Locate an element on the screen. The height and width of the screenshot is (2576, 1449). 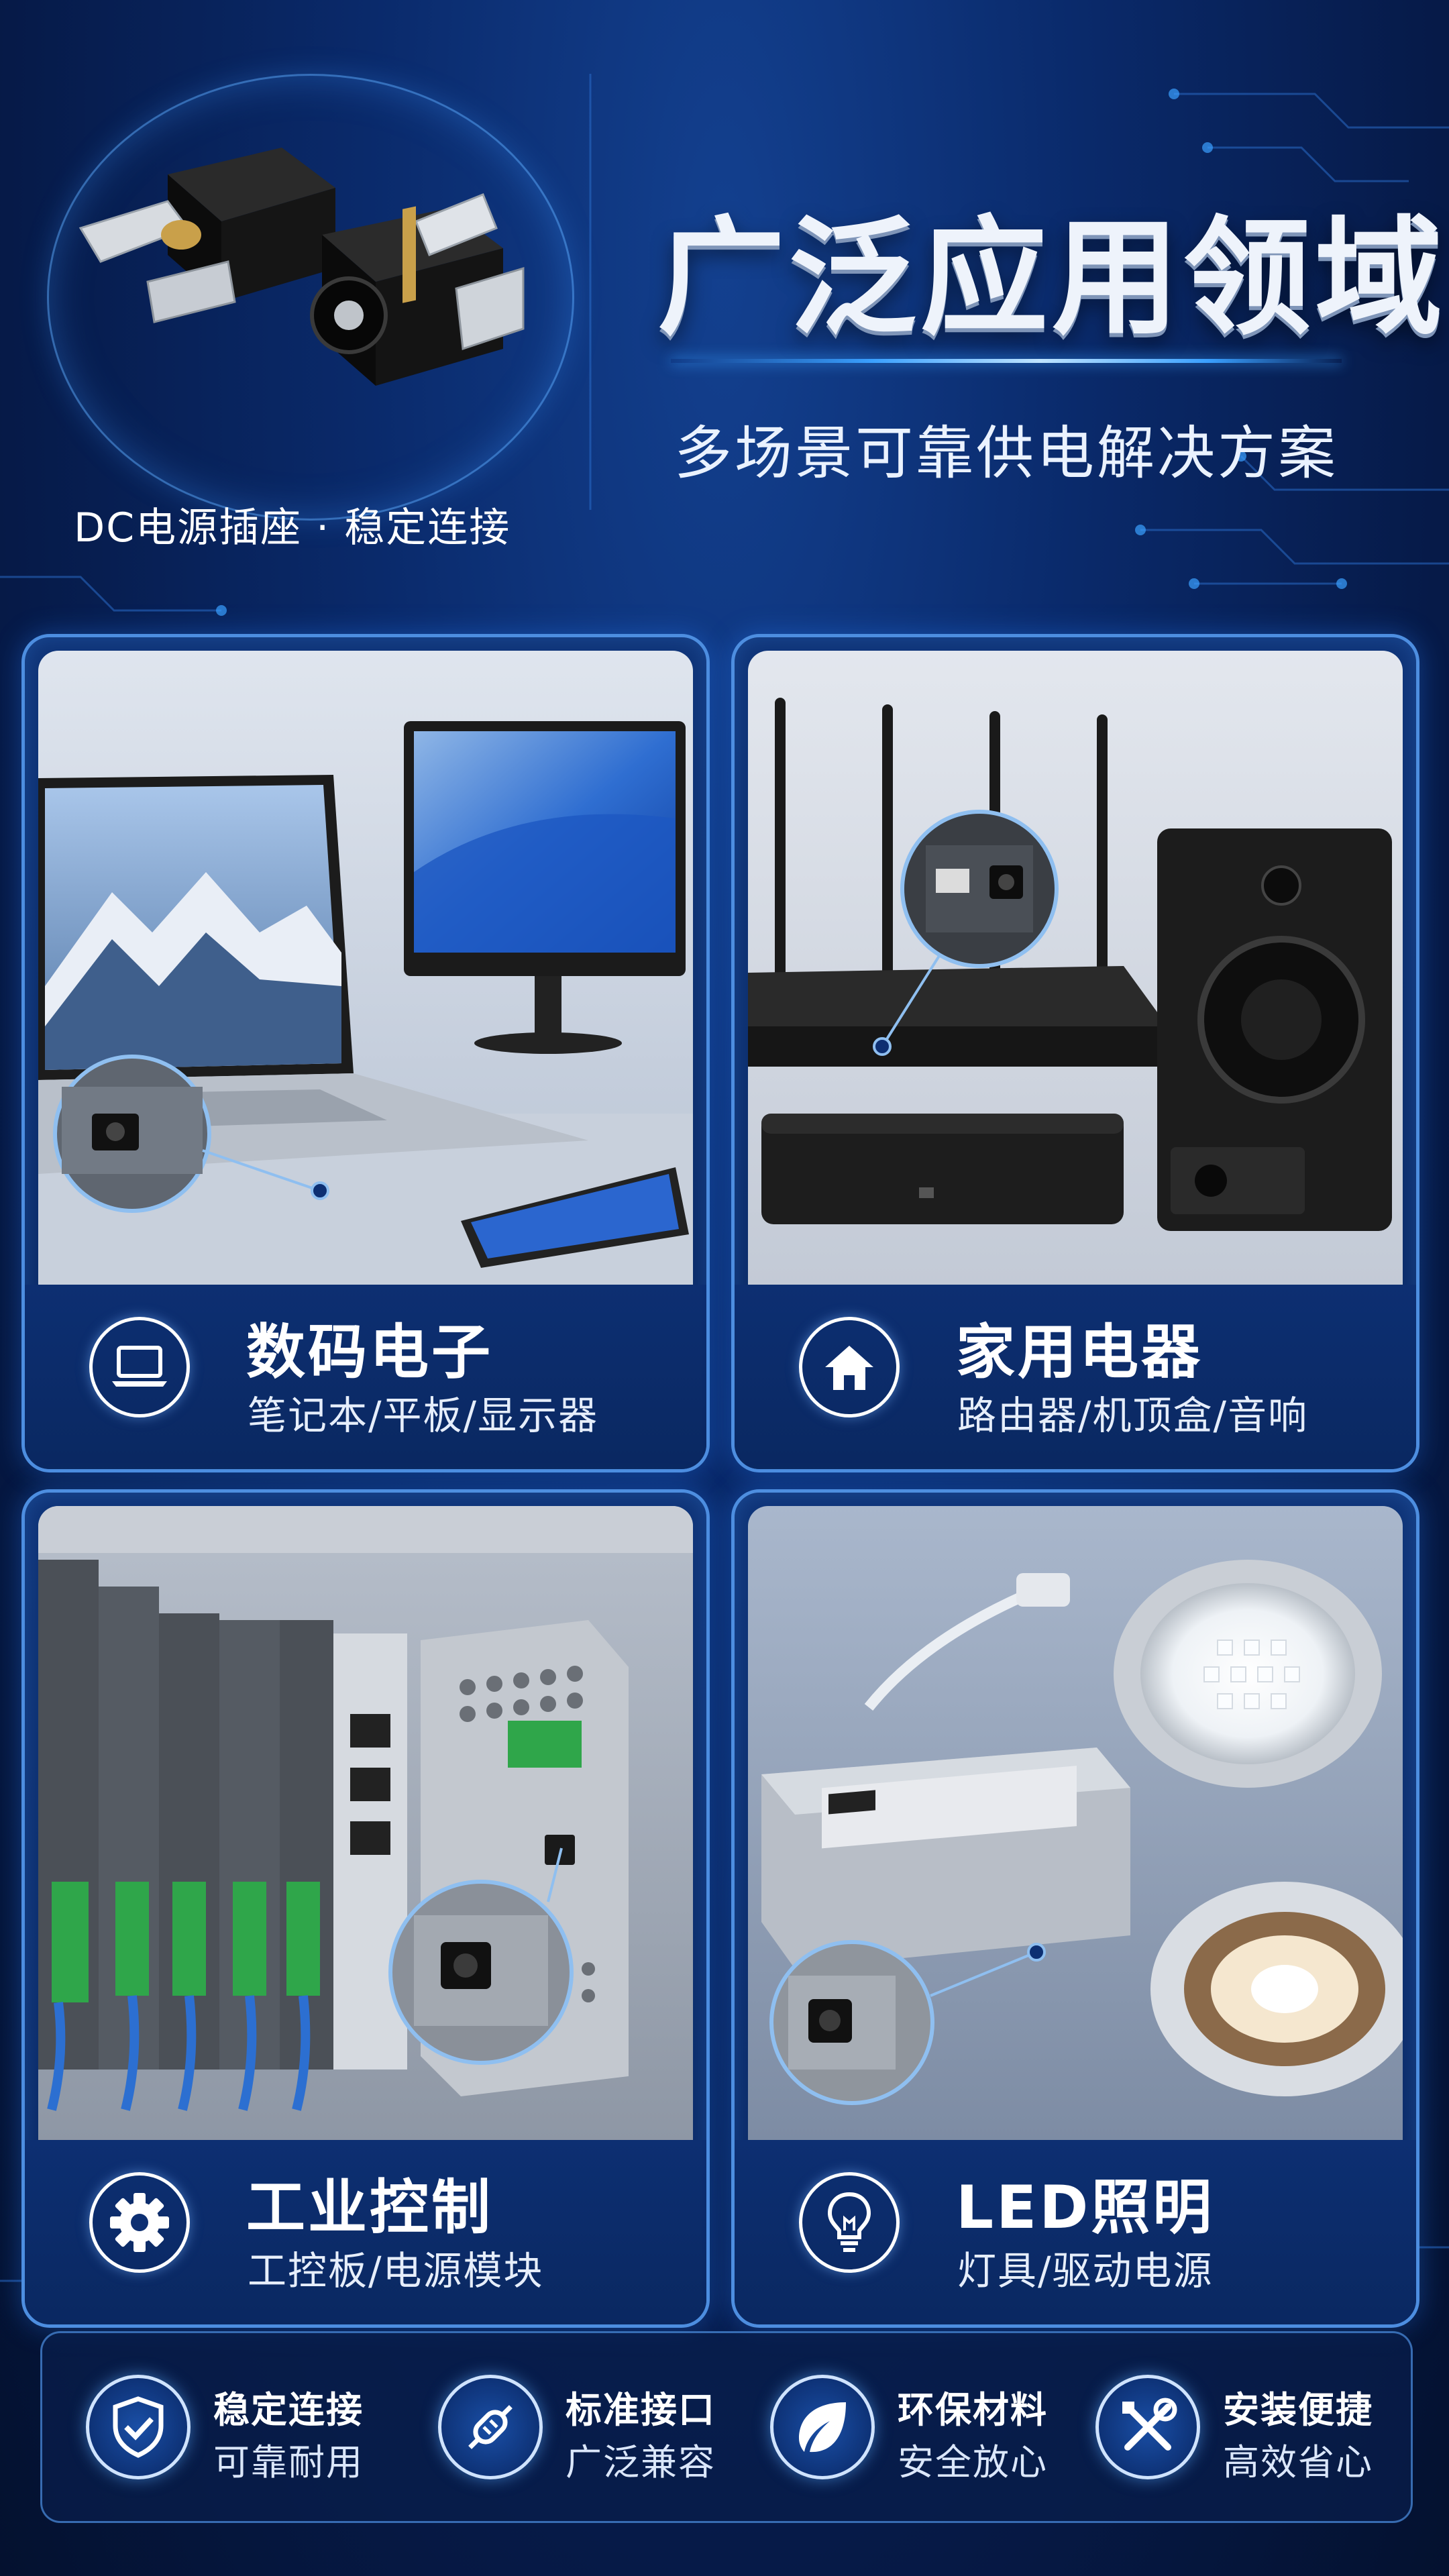
laptop-icon is located at coordinates (139, 1367).